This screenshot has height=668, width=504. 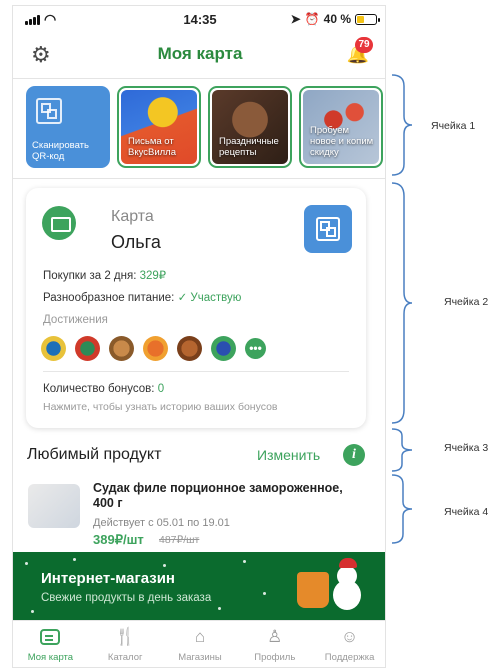 I want to click on tab-profile: ♙ Профиль, so click(x=274, y=644).